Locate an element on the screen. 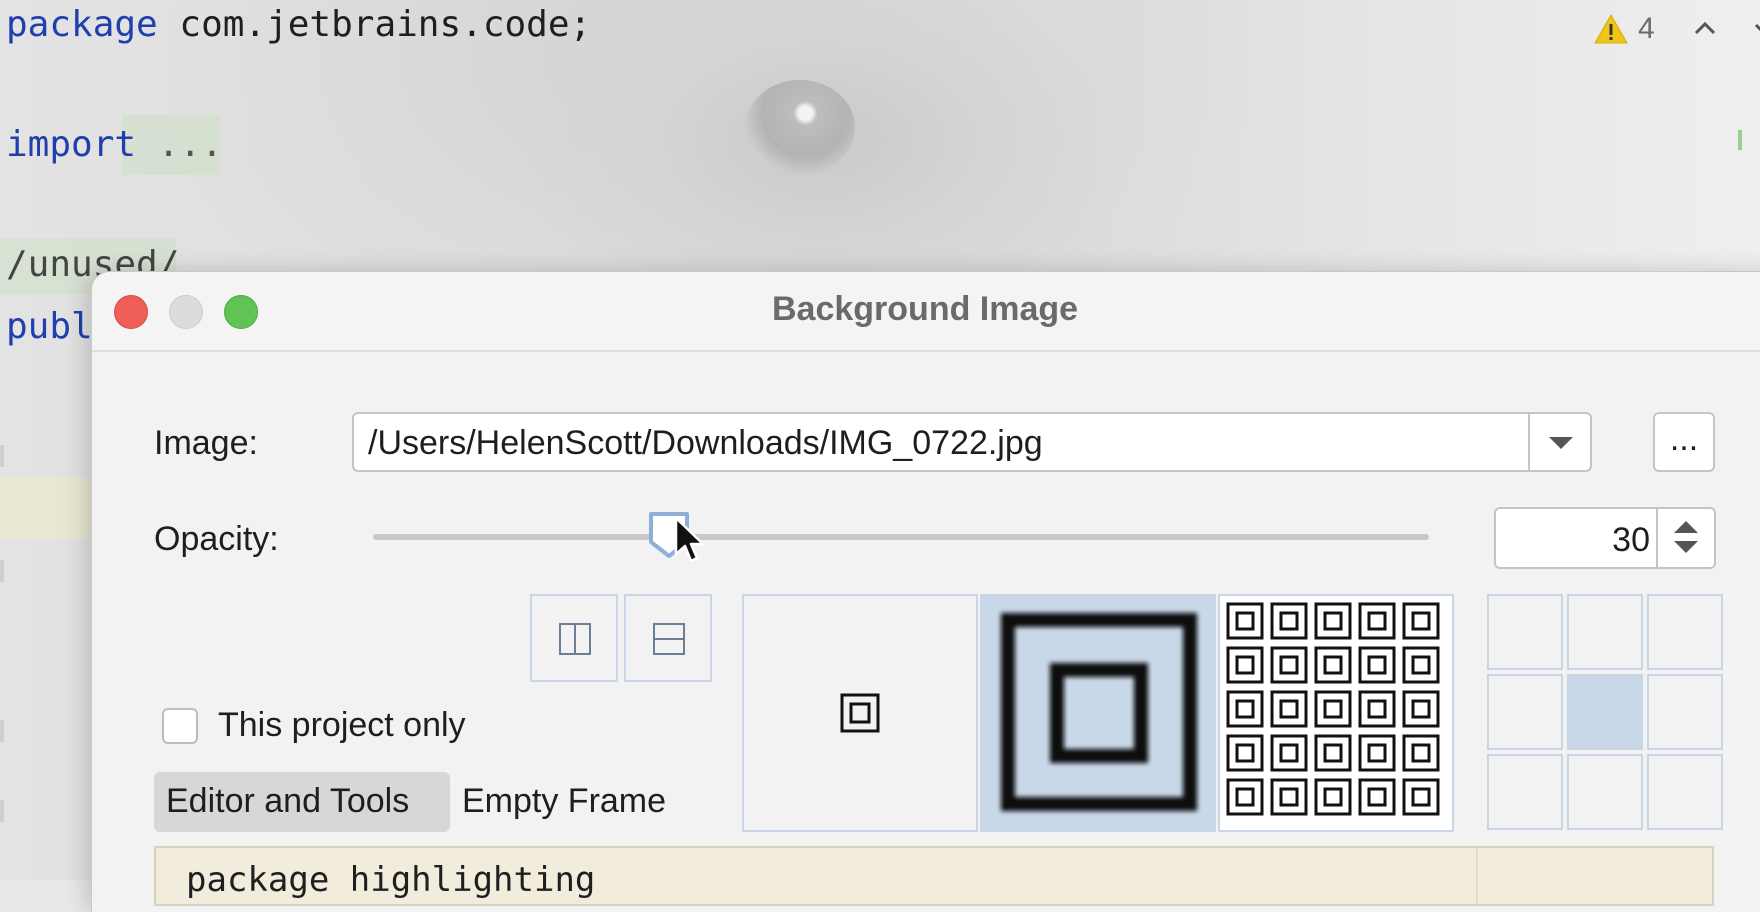 The width and height of the screenshot is (1760, 912). tile-fill-icon is located at coordinates (1333, 709).